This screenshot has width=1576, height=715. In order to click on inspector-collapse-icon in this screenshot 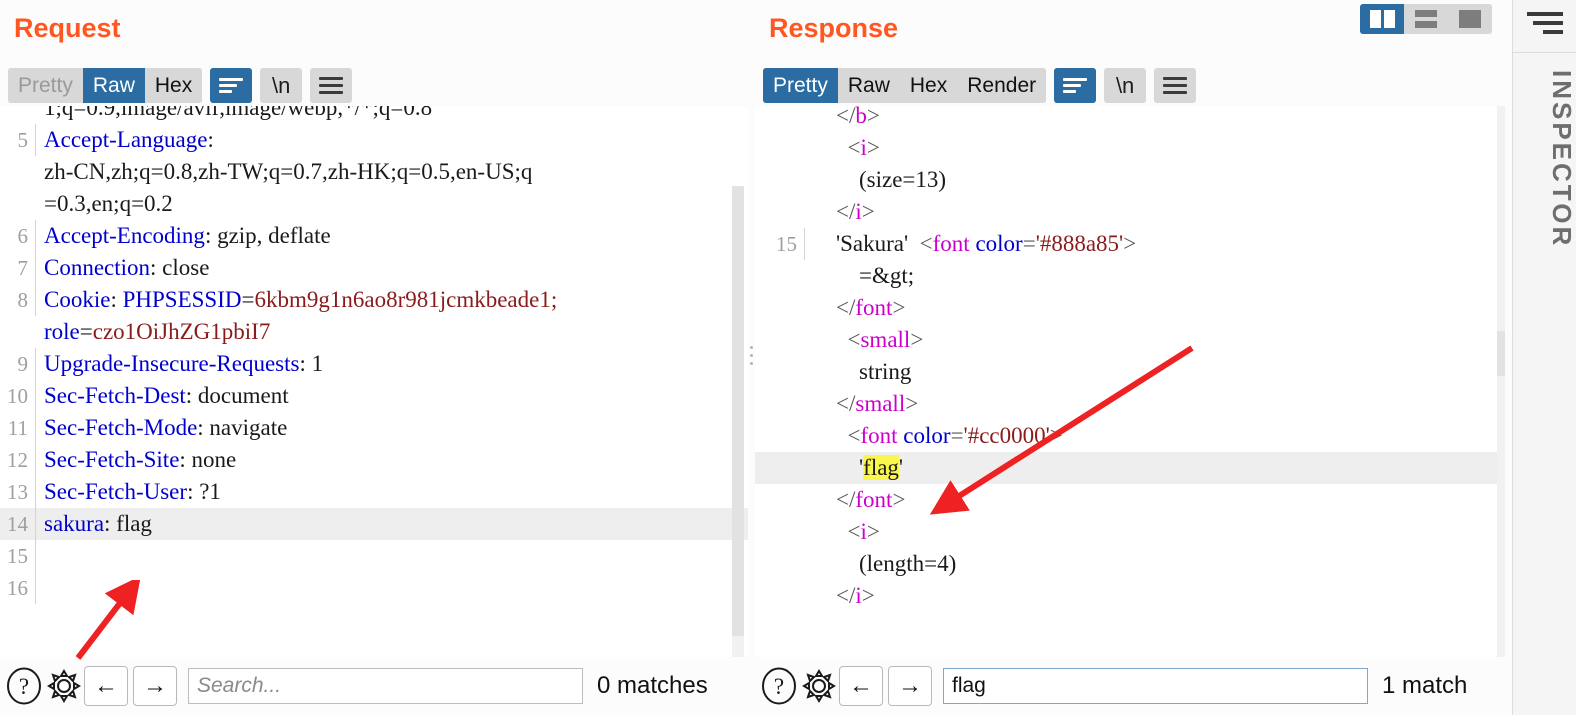, I will do `click(1545, 23)`.